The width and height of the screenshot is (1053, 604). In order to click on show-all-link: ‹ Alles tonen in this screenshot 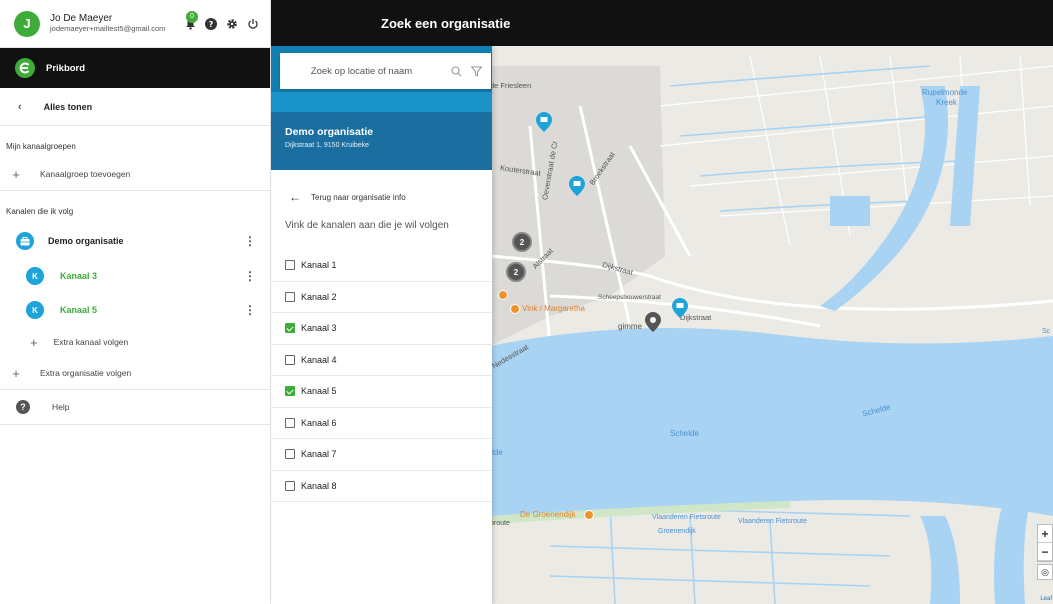, I will do `click(135, 107)`.